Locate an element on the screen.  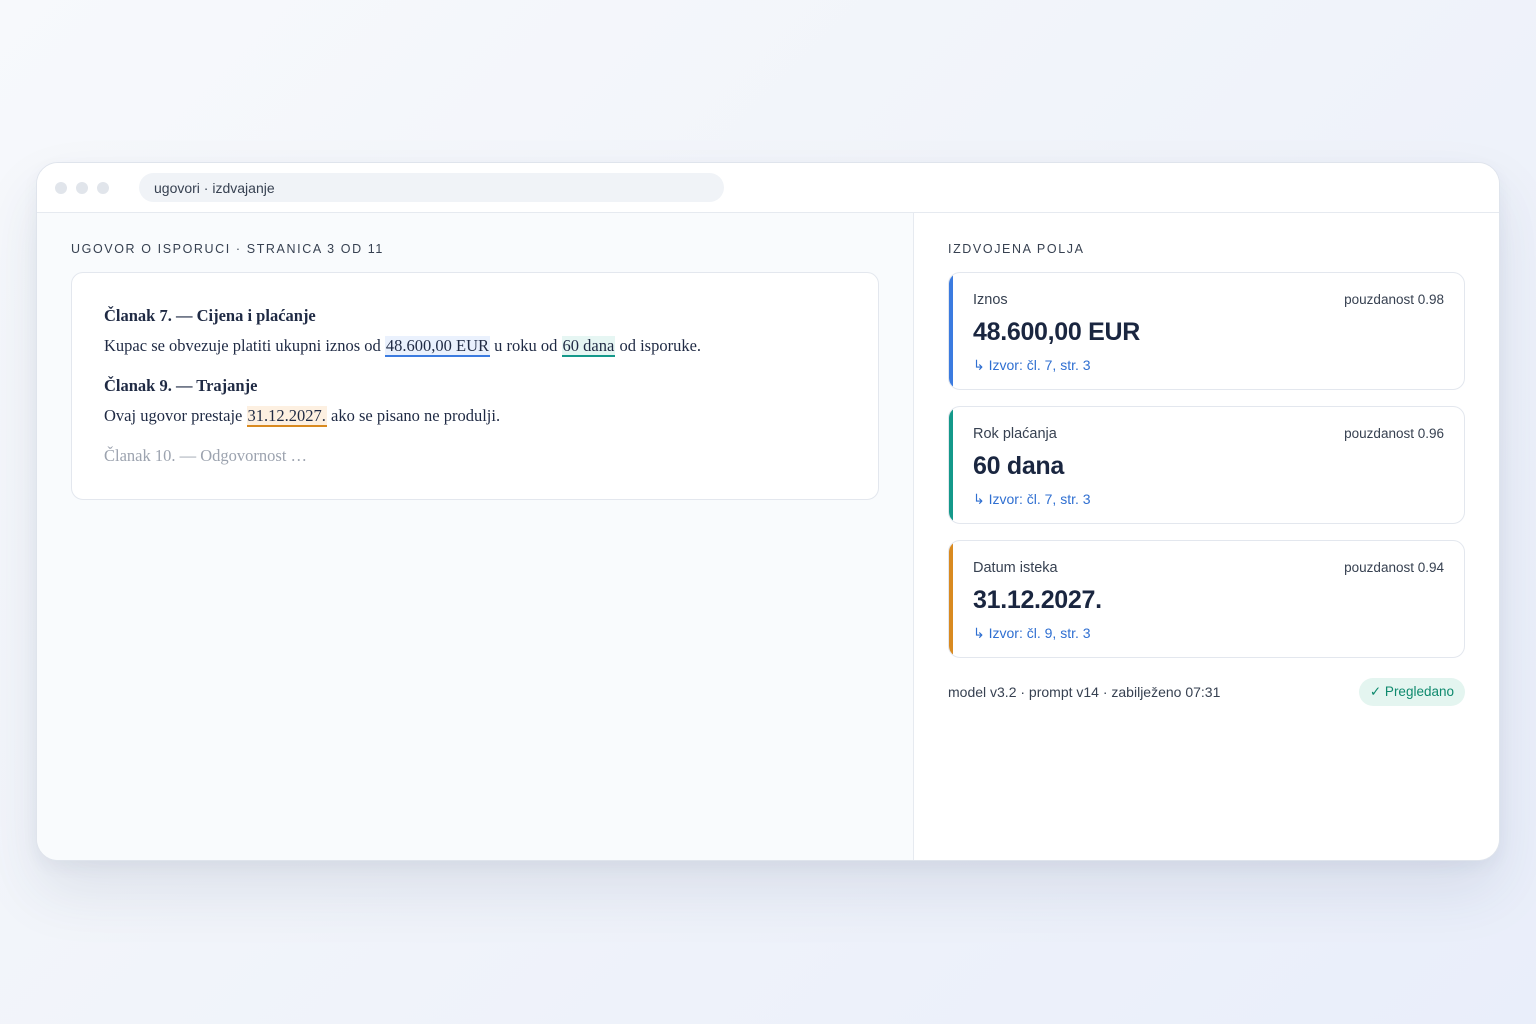
confidence-score: pouzdanost 0.96 is located at coordinates (1394, 433).